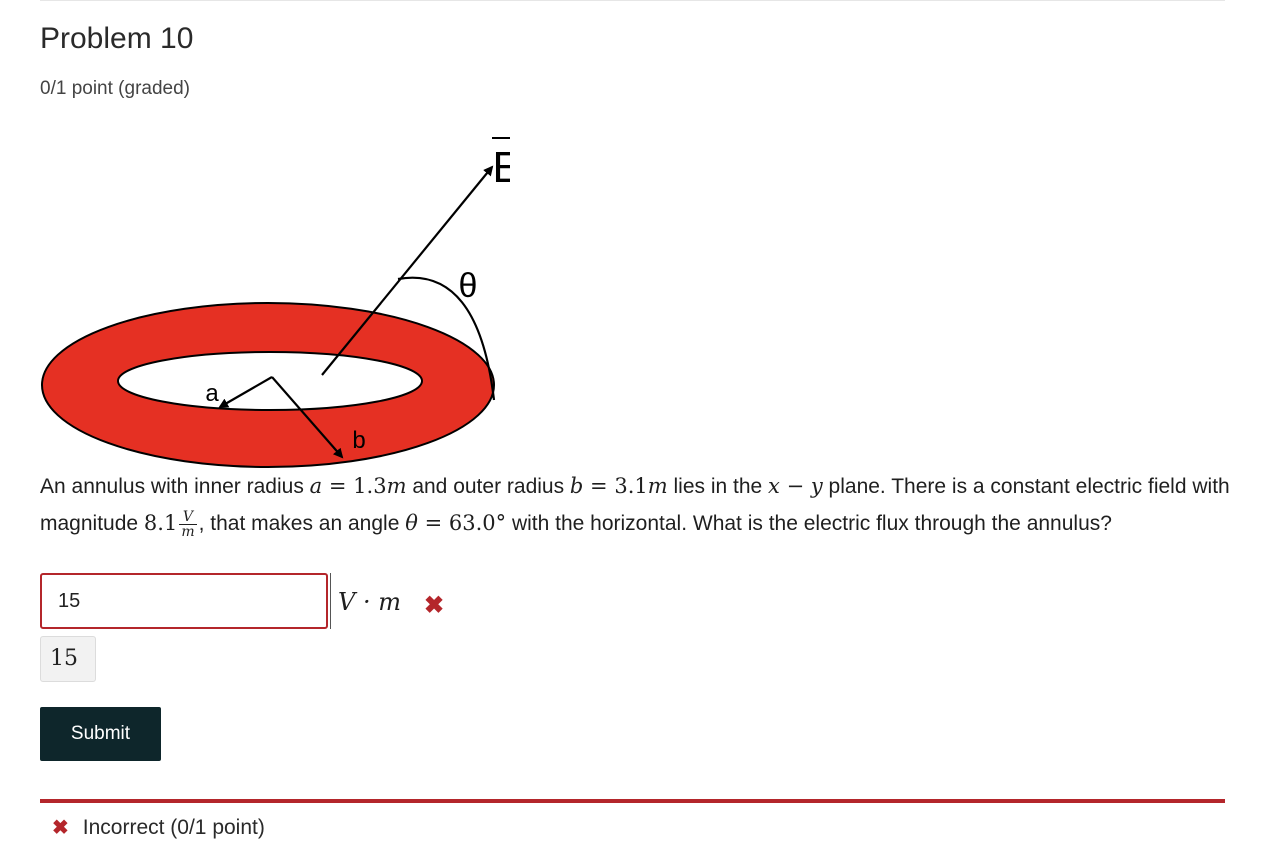 This screenshot has width=1280, height=854. Describe the element at coordinates (173, 827) in the screenshot. I see `status-text: Incorrect (0/1 point)` at that location.